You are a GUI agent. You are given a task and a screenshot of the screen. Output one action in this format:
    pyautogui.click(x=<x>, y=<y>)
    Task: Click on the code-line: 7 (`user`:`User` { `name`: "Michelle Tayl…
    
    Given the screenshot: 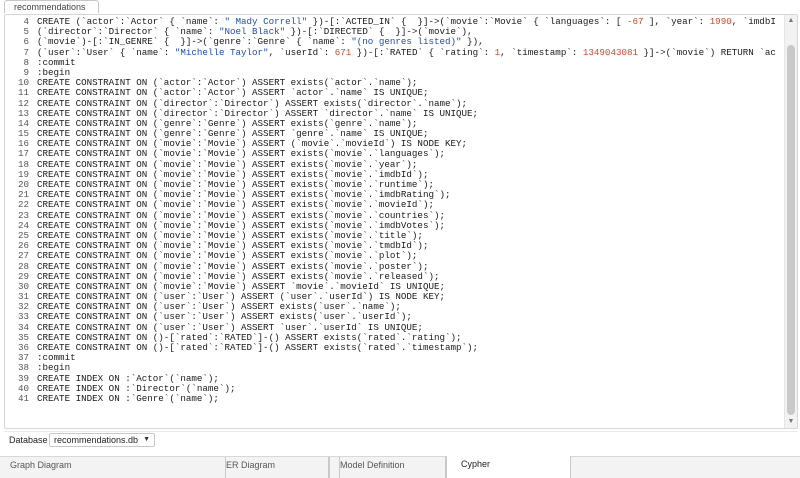 What is the action you would take?
    pyautogui.click(x=395, y=52)
    